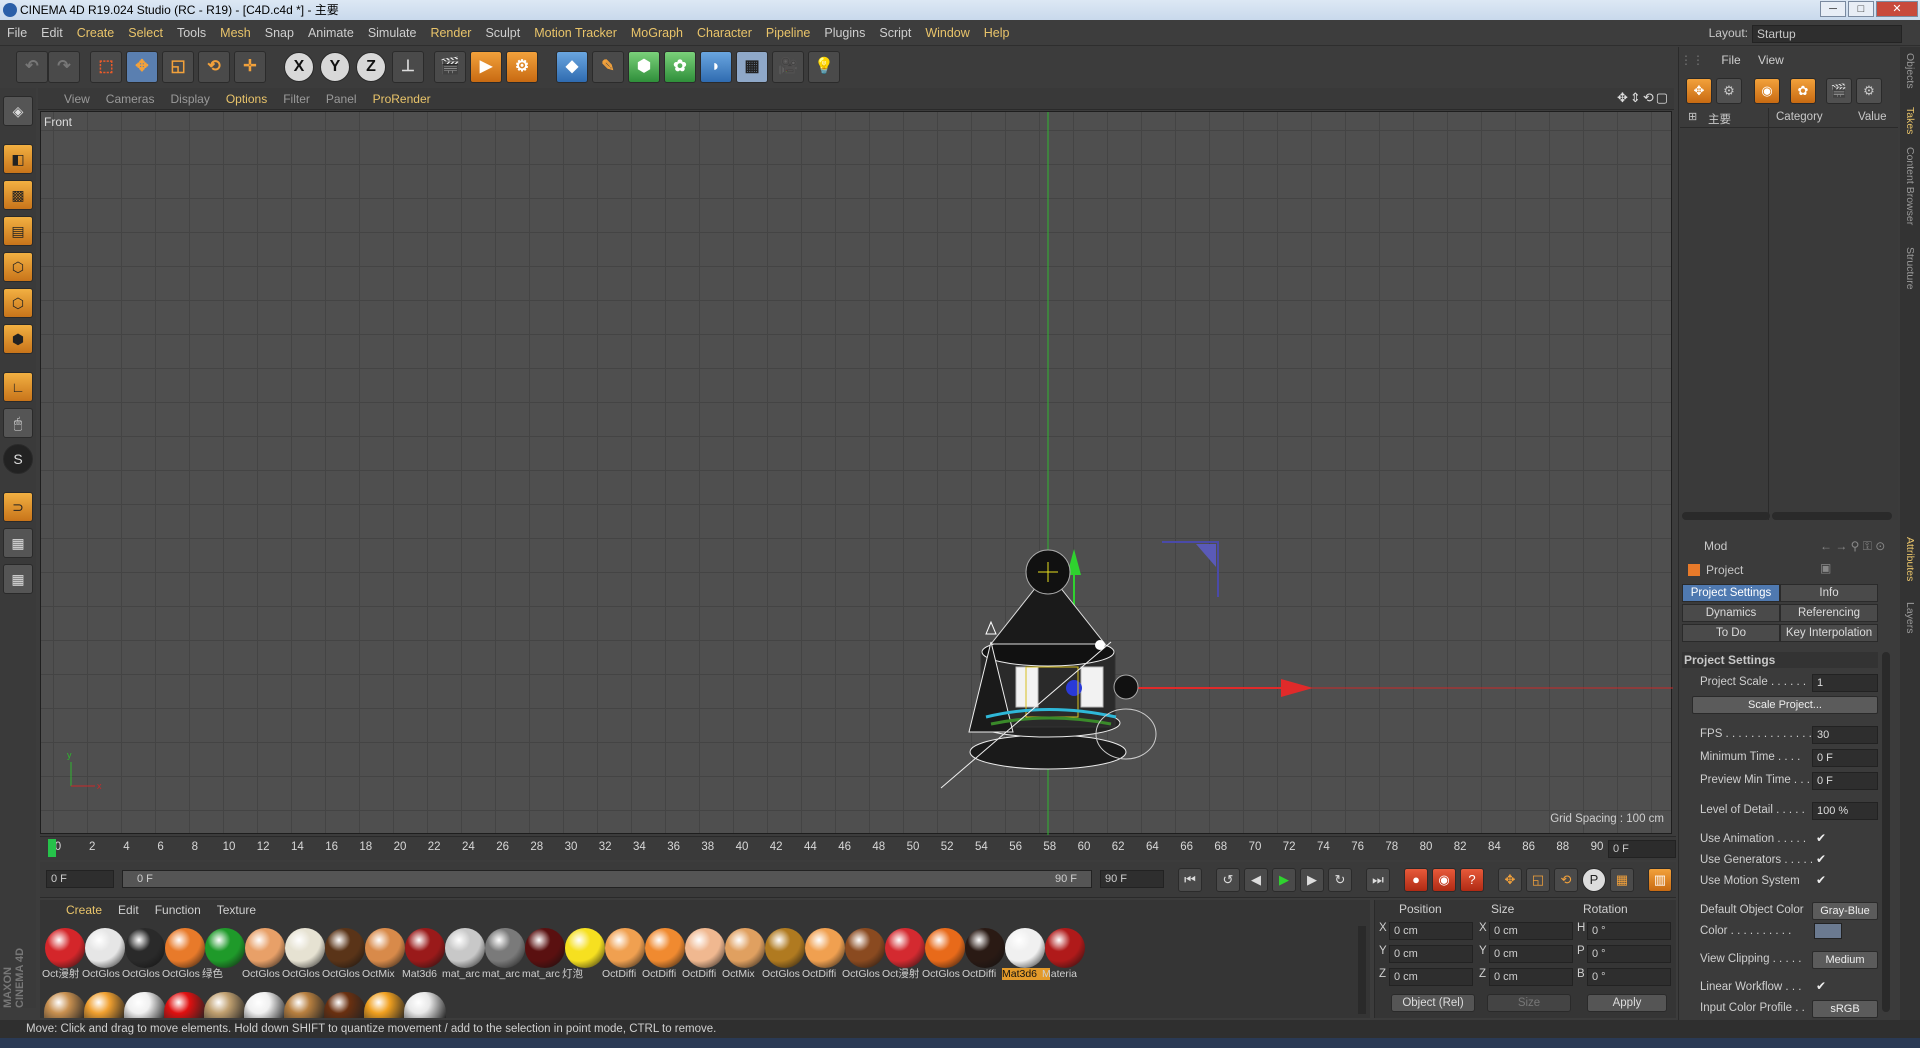 Image resolution: width=1920 pixels, height=1048 pixels. Describe the element at coordinates (246, 99) in the screenshot. I see `vp-menu-options: Options` at that location.